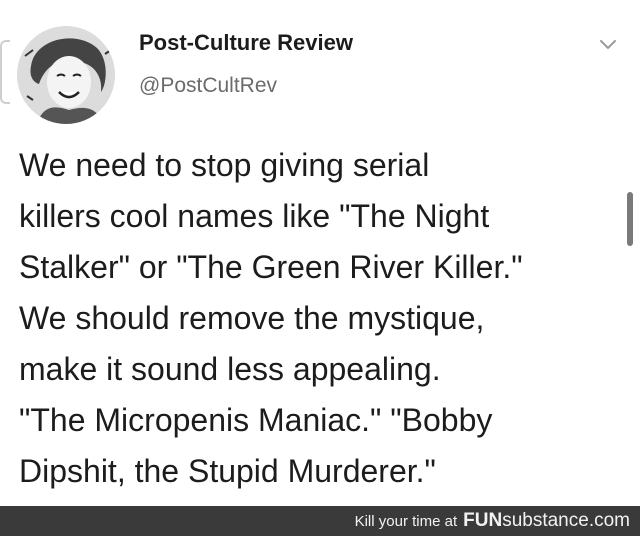 This screenshot has height=536, width=640. What do you see at coordinates (254, 216) in the screenshot?
I see `tweet-line: killers cool names like "The Night` at bounding box center [254, 216].